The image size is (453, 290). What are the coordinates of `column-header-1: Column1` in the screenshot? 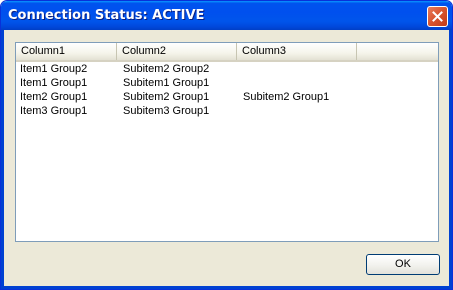 It's located at (66, 51).